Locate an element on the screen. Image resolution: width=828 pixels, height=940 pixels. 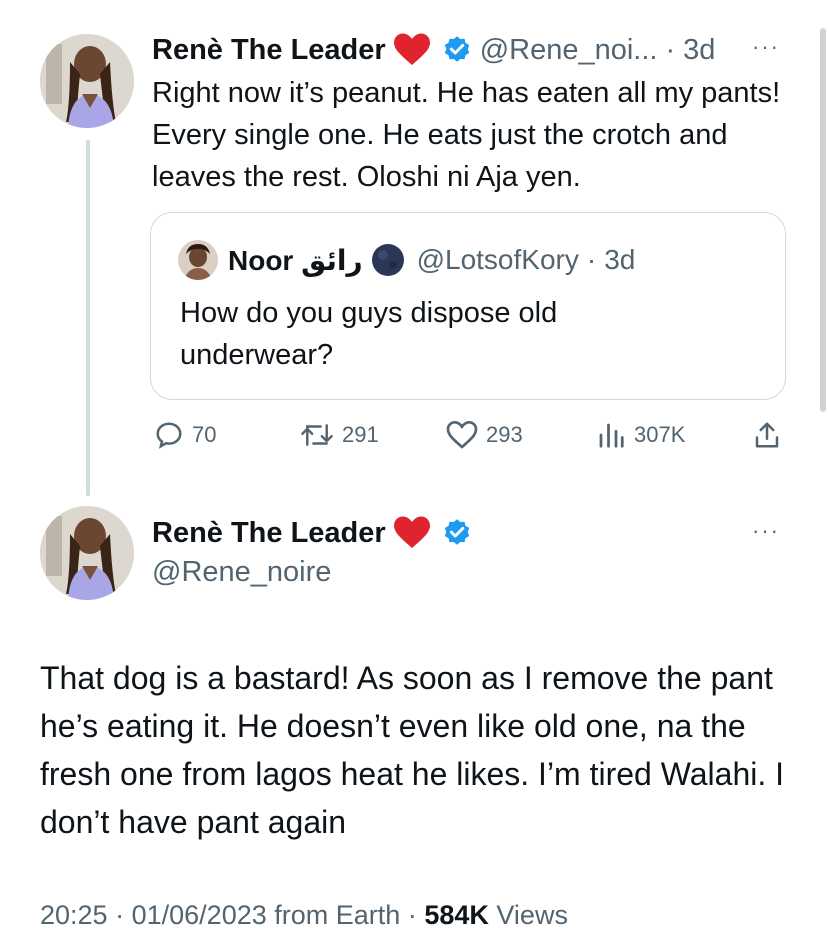
reply-header: Renè The Leader is located at coordinates (312, 533).